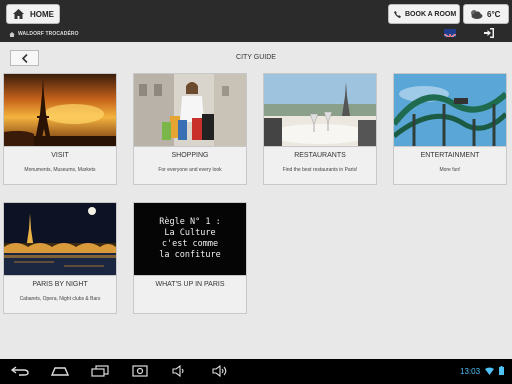  I want to click on volume-down-icon, so click(180, 371).